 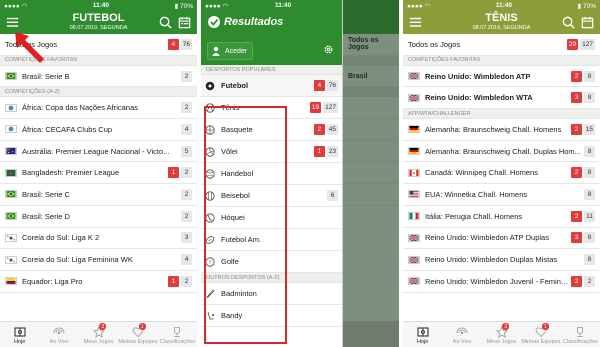 I want to click on tab-label: Classificações, so click(x=580, y=342).